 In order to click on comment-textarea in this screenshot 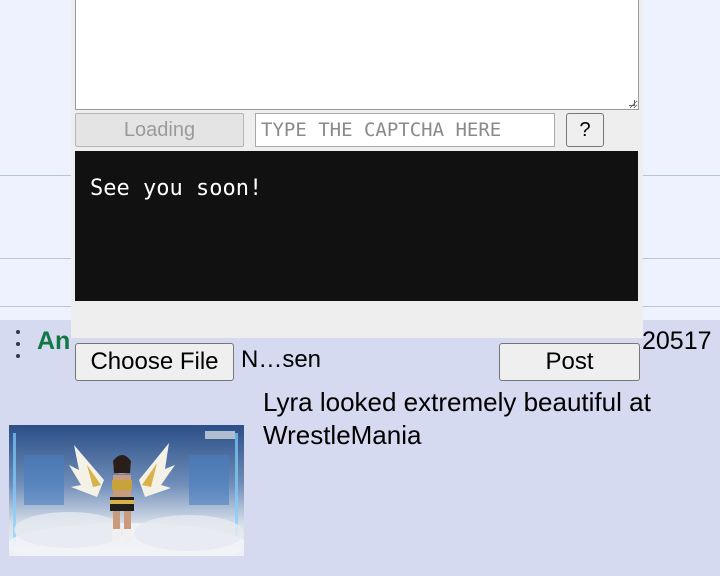, I will do `click(357, 55)`.